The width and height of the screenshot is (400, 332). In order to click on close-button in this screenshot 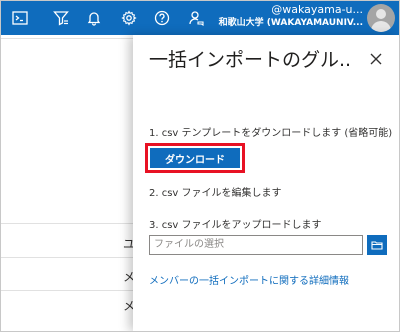, I will do `click(376, 59)`.